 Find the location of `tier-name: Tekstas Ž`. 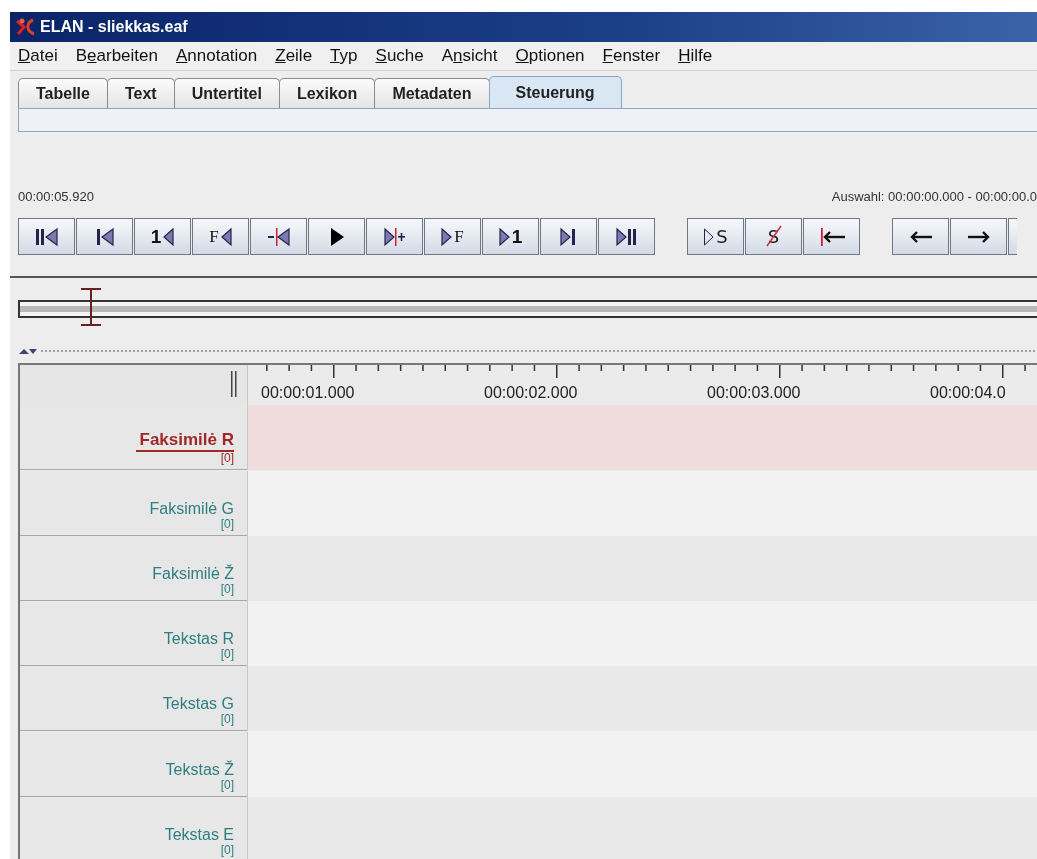

tier-name: Tekstas Ž is located at coordinates (199, 769).